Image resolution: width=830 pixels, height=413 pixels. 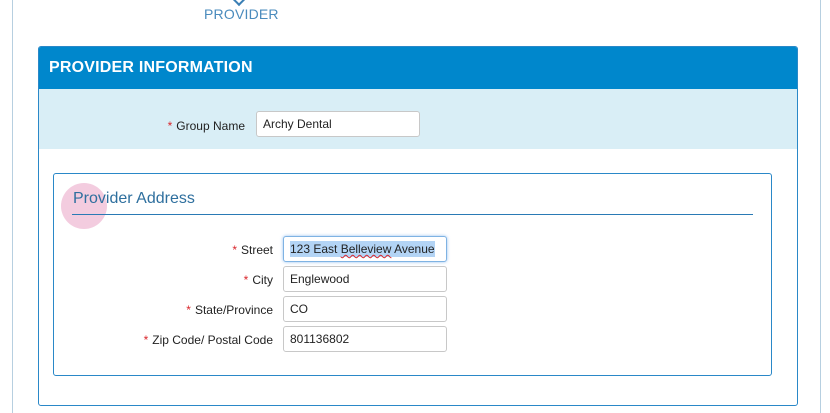 I want to click on panel-header: PROVIDER INFORMATION, so click(x=418, y=68).